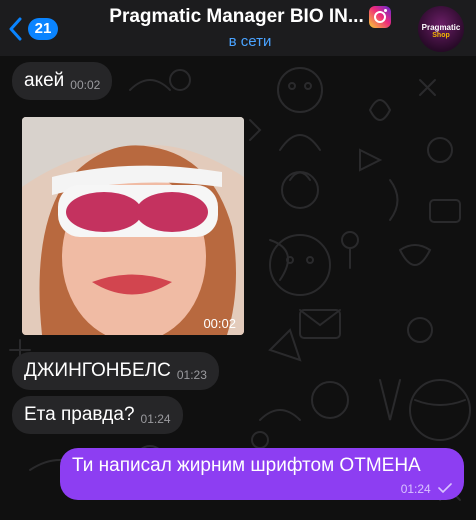 The width and height of the screenshot is (476, 520). I want to click on video-duration: 00:02, so click(219, 323).